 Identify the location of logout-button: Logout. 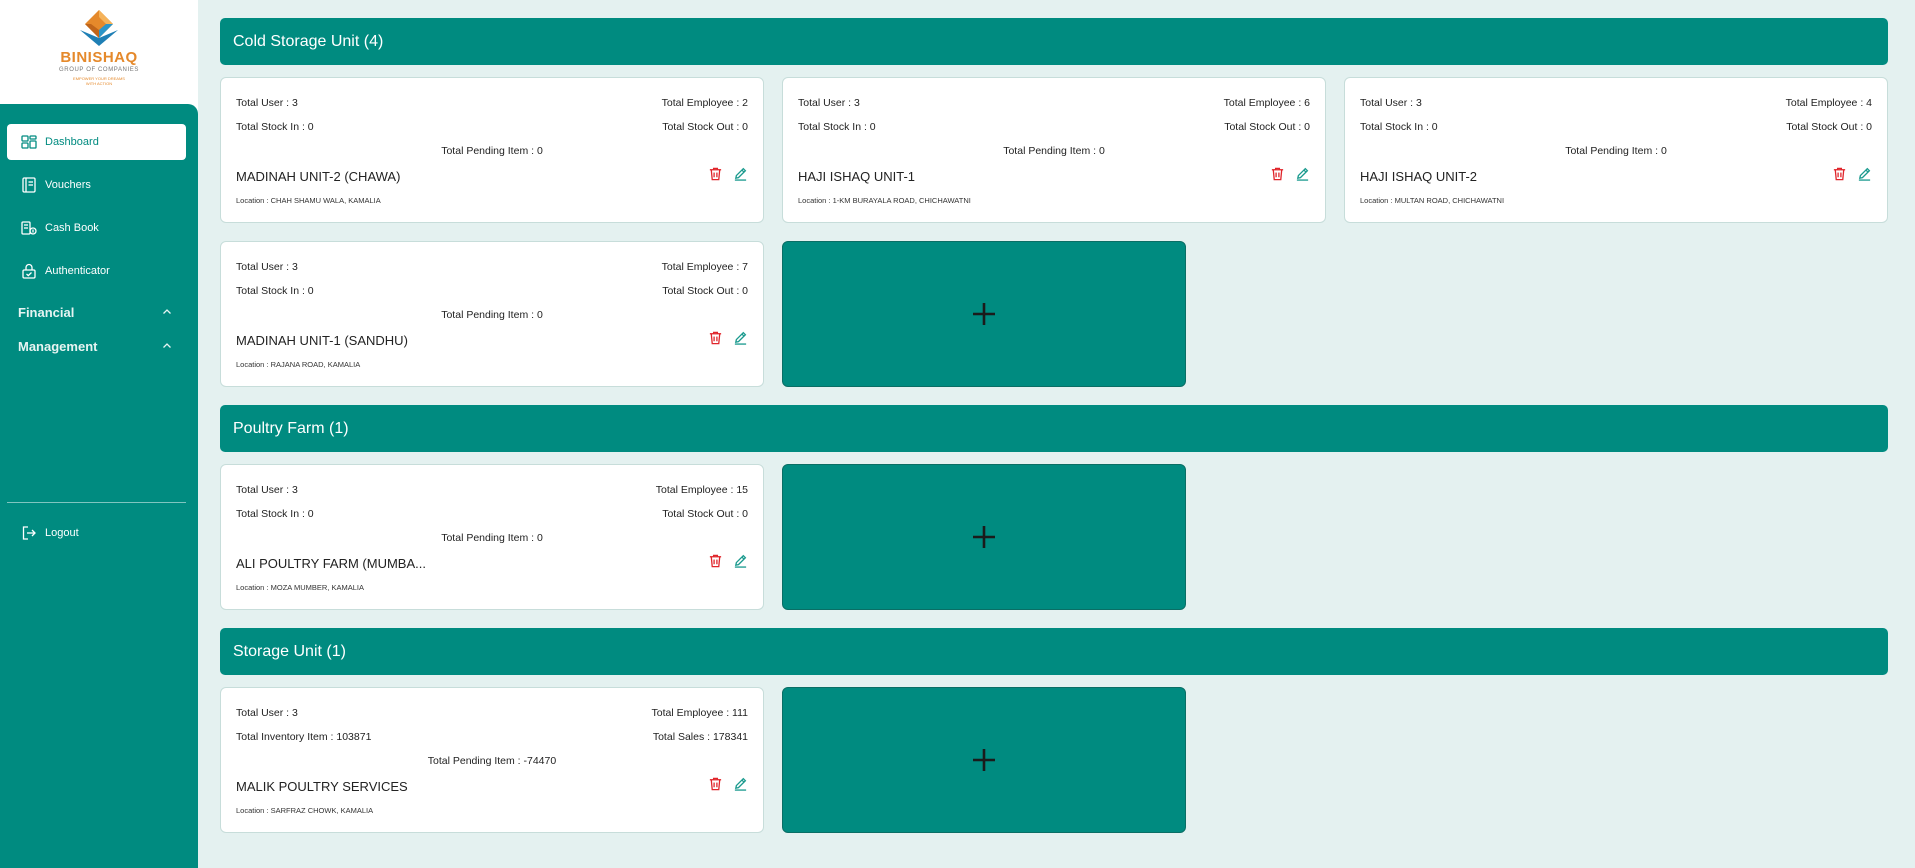
(96, 533).